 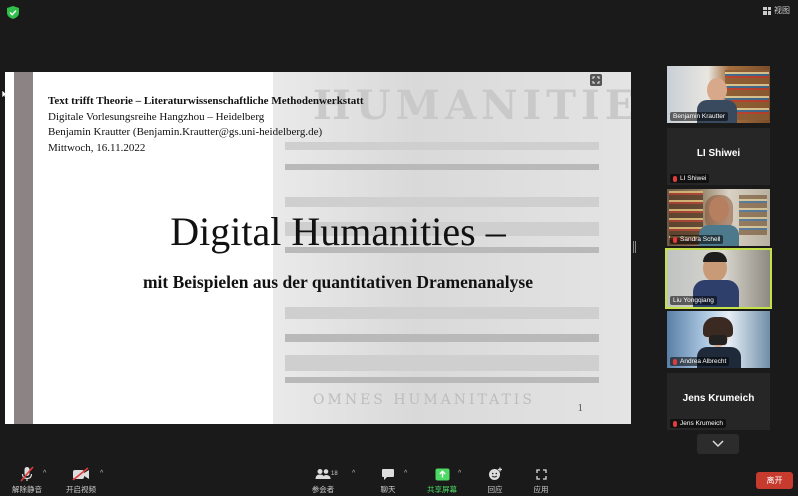 What do you see at coordinates (81, 489) in the screenshot?
I see `start-video-label: 开启视频` at bounding box center [81, 489].